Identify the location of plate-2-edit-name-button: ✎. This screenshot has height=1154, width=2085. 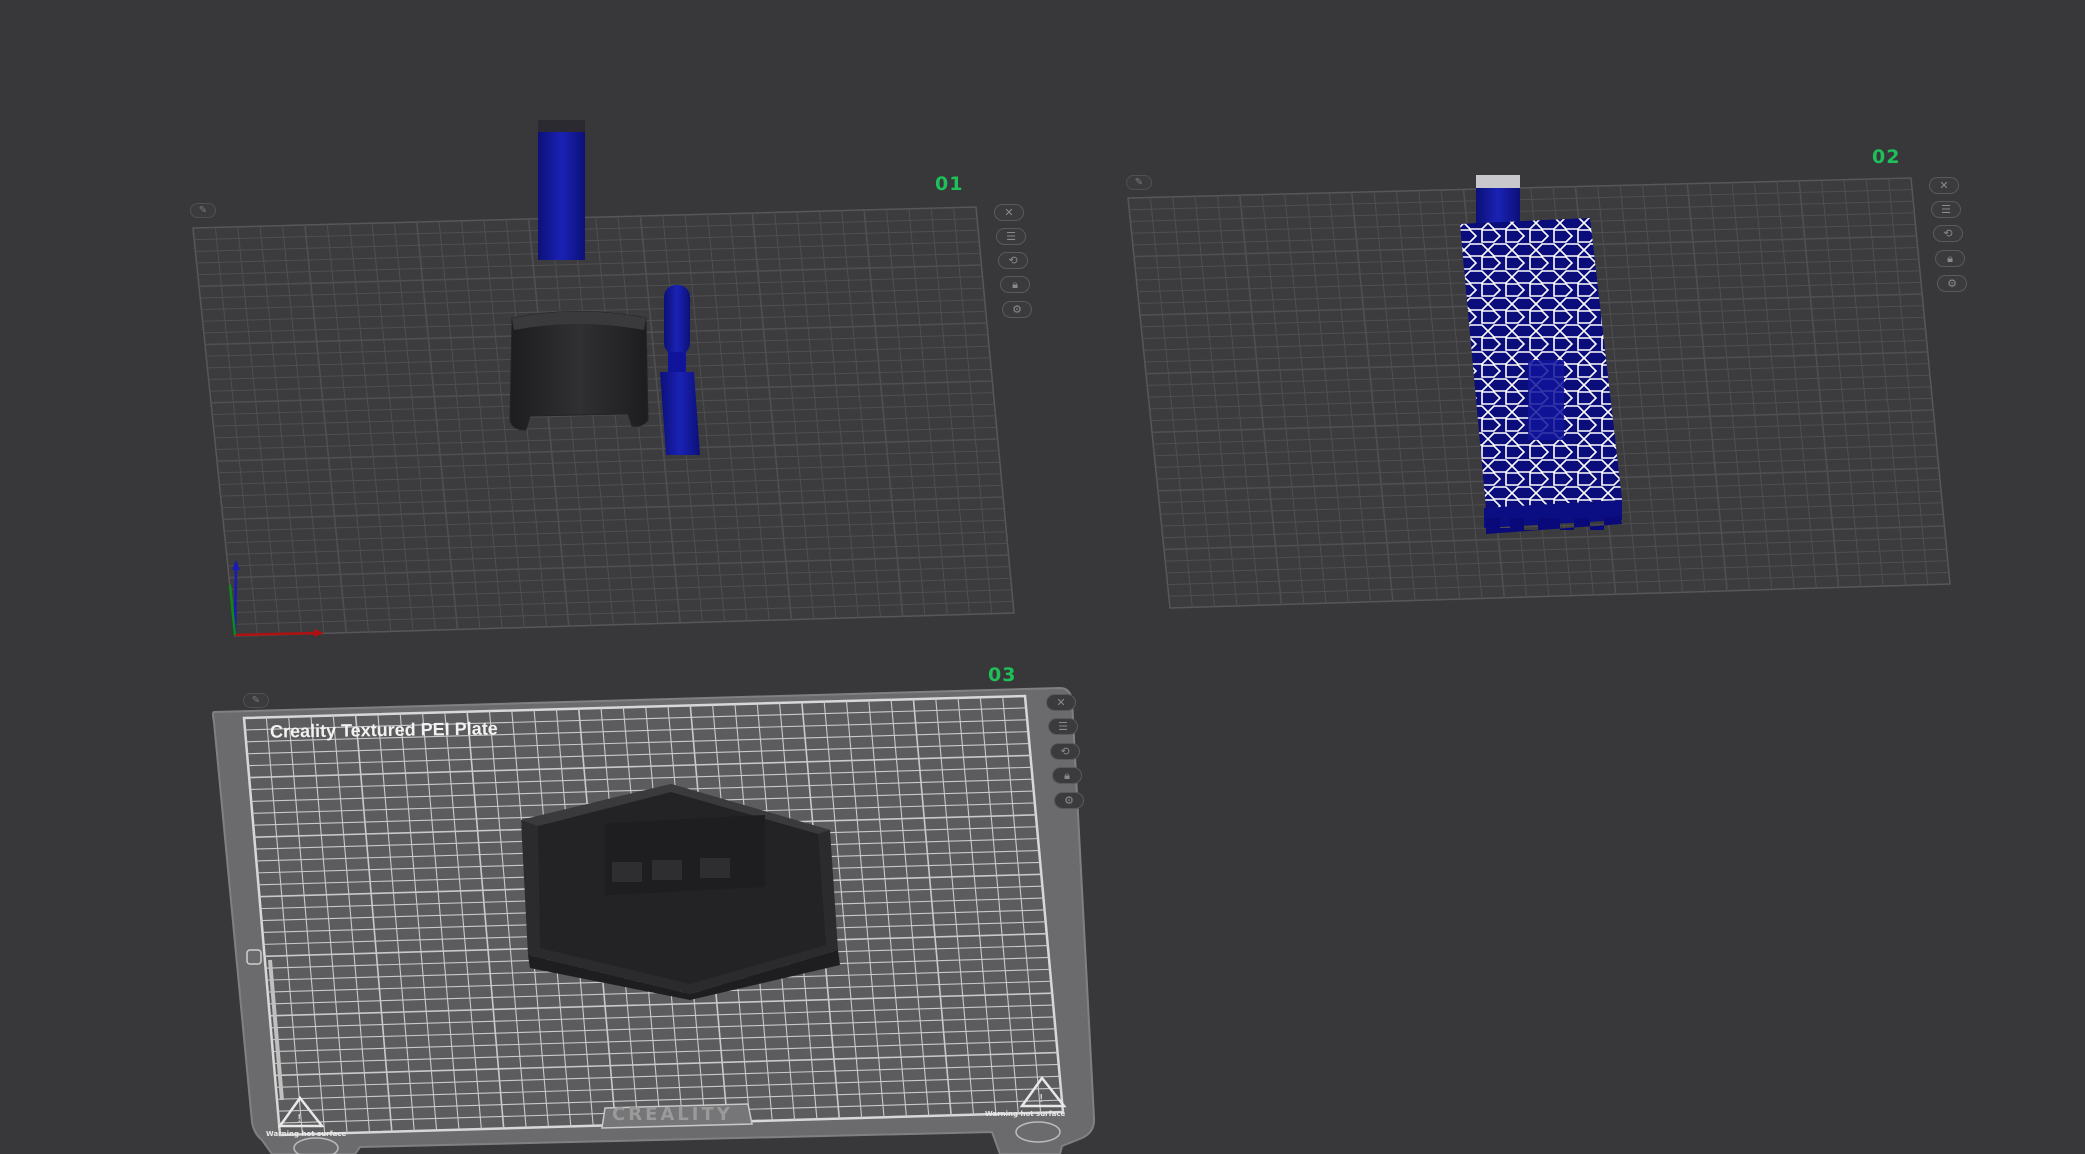
(1139, 182).